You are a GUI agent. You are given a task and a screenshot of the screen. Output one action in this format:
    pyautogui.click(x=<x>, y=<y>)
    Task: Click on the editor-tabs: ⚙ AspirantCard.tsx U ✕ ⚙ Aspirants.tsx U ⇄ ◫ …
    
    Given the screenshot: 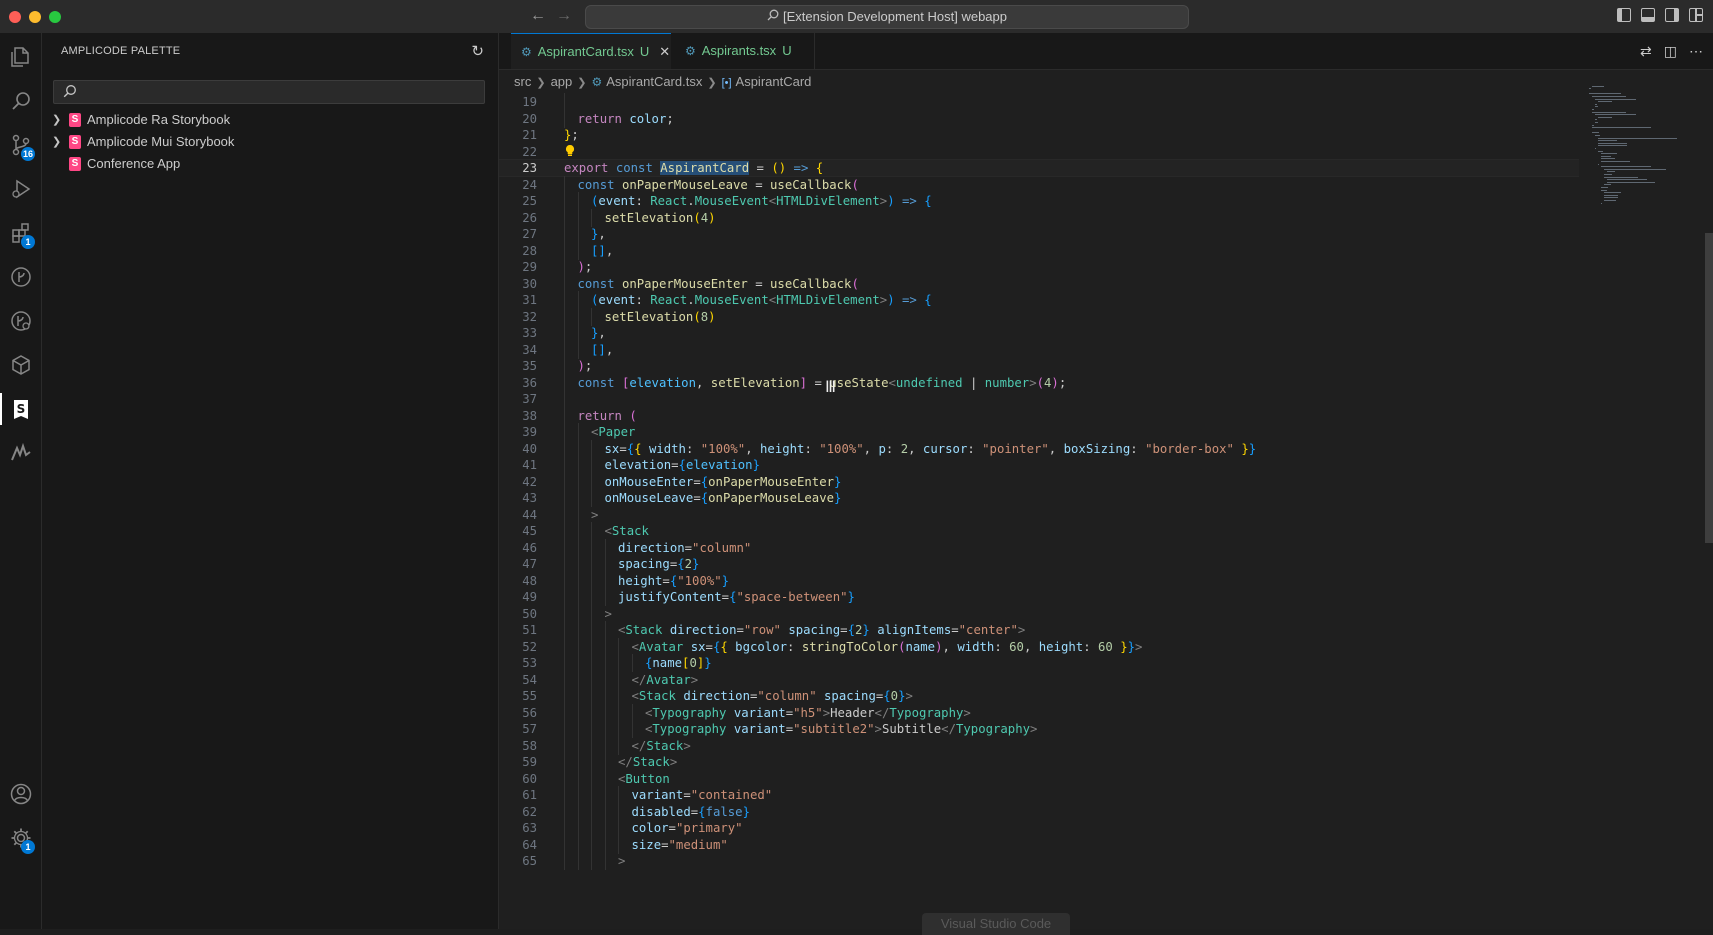 What is the action you would take?
    pyautogui.click(x=1106, y=51)
    